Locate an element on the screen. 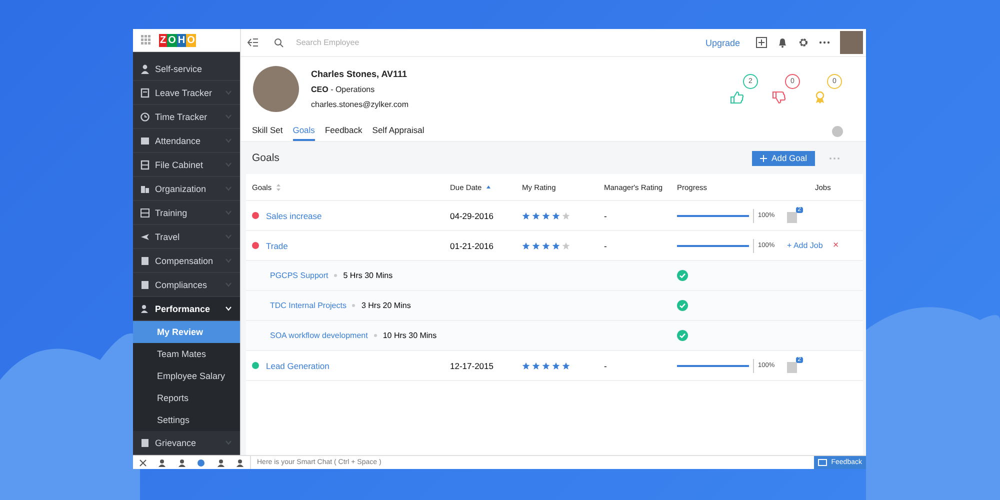 The height and width of the screenshot is (500, 1000). cabinet-icon is located at coordinates (145, 165).